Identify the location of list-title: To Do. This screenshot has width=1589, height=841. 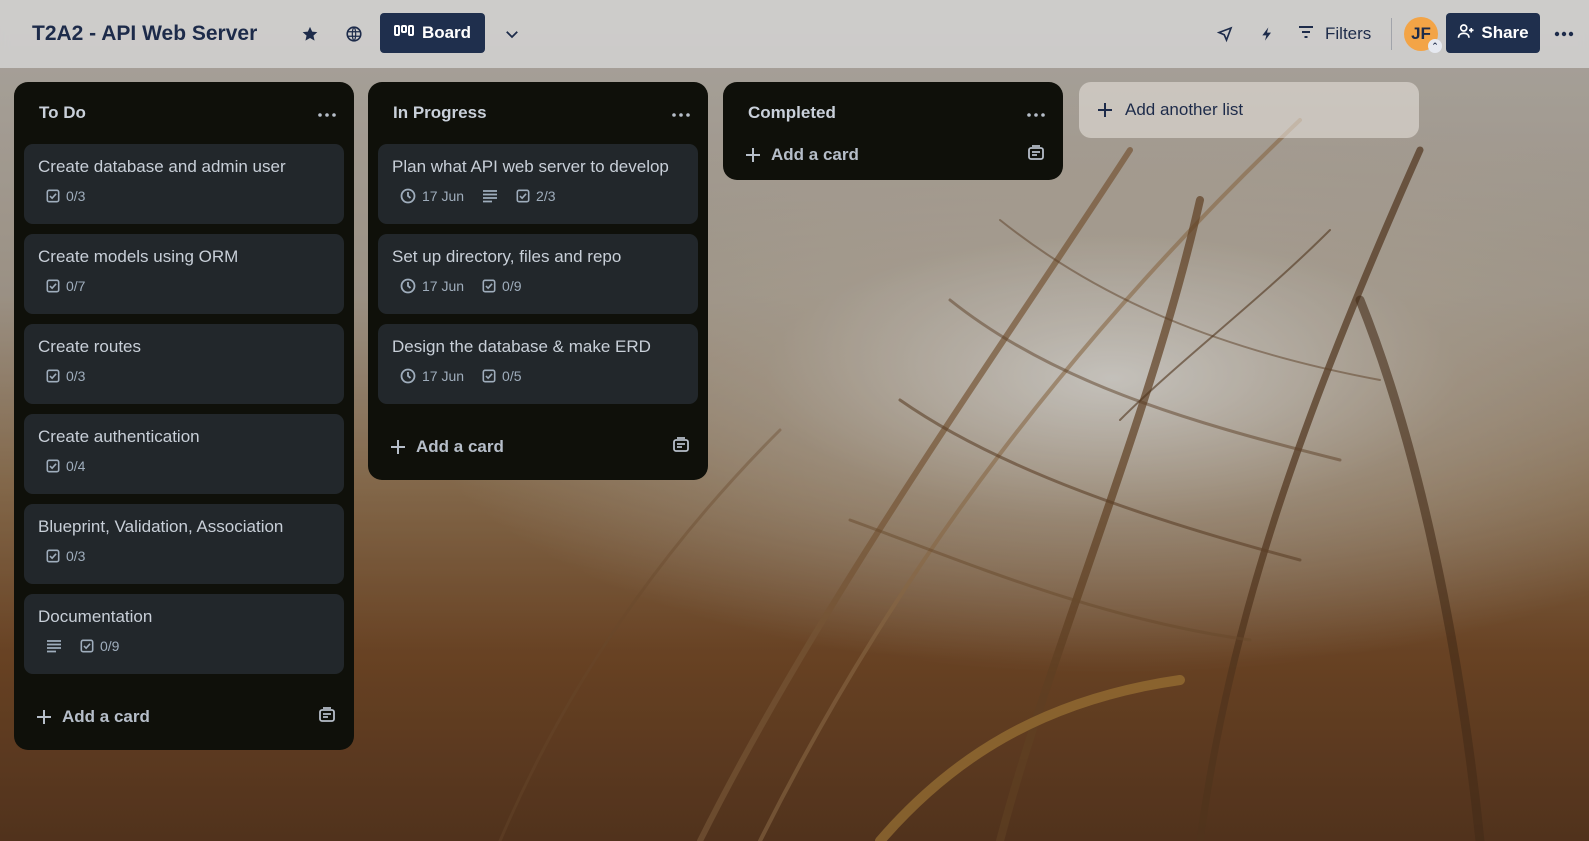
(62, 113).